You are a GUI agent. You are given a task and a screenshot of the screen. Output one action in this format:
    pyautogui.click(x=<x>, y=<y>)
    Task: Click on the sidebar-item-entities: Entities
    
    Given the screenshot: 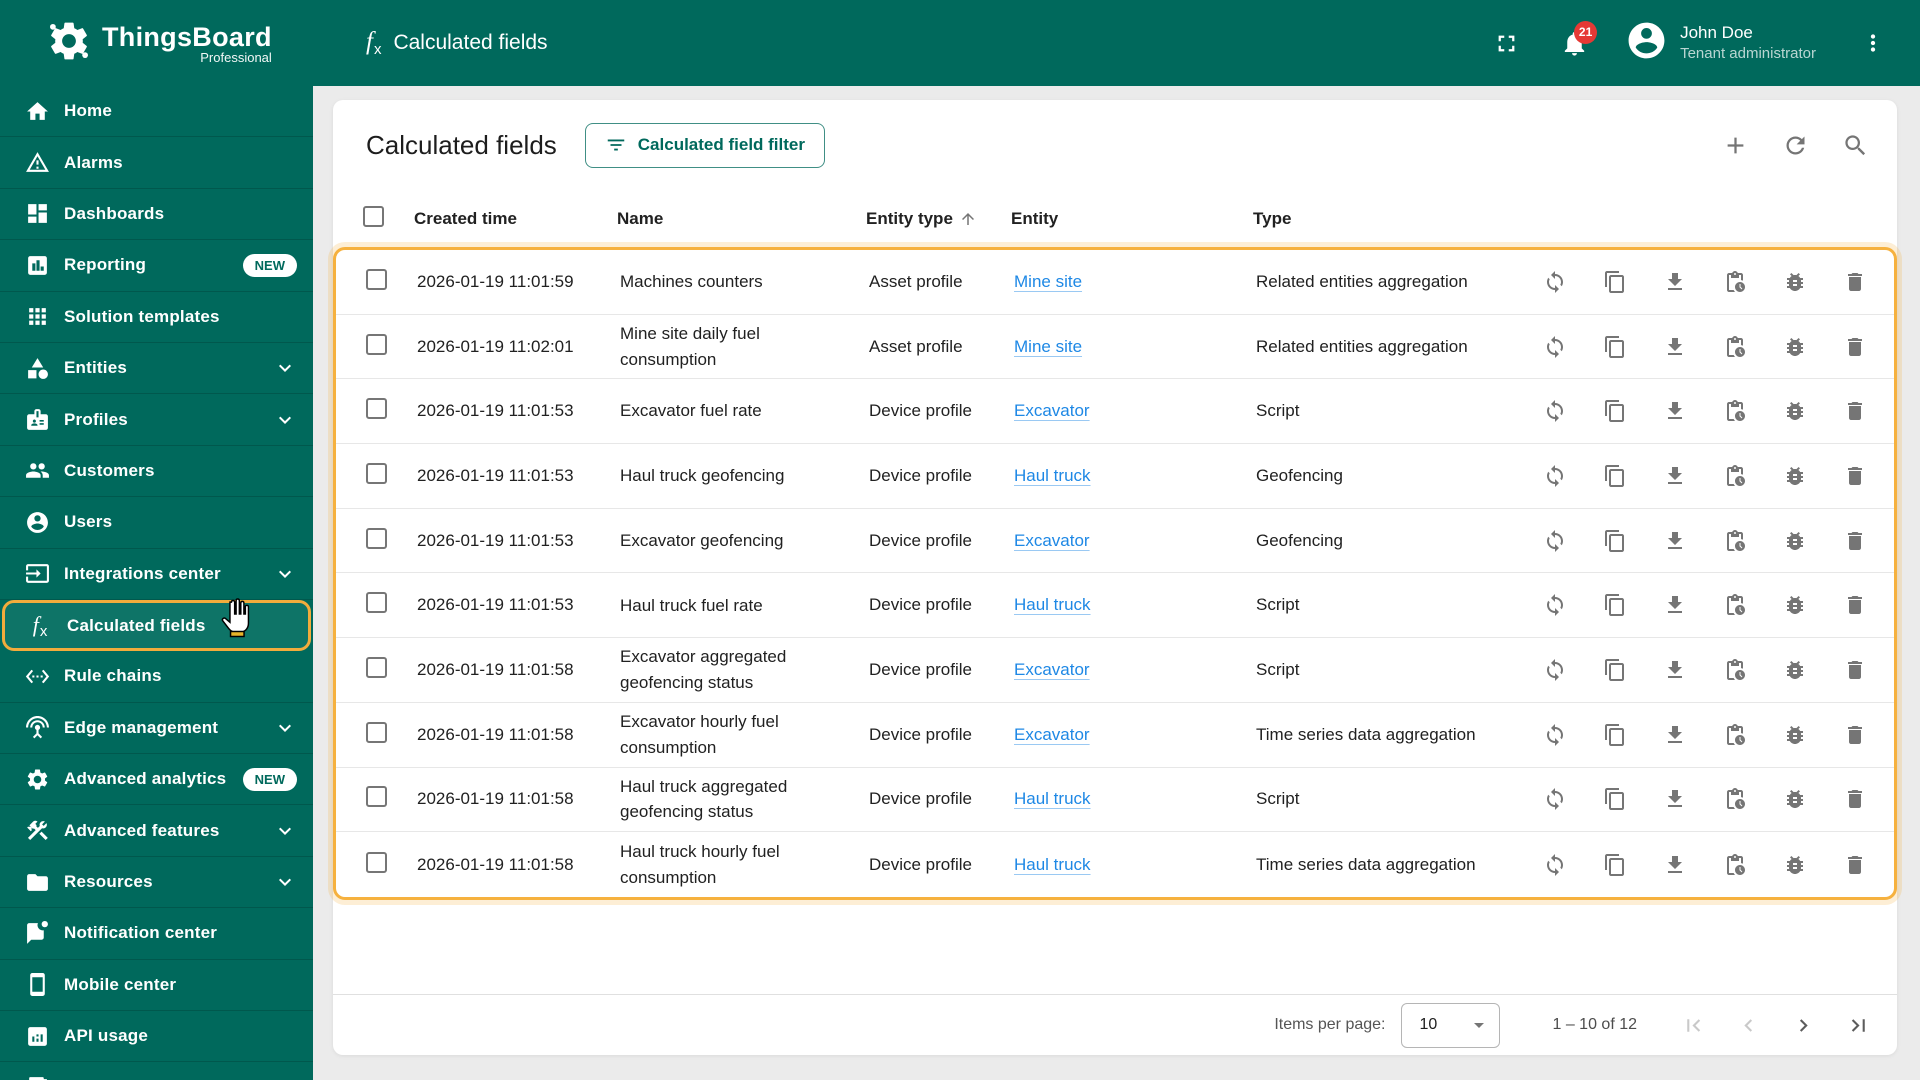 What is the action you would take?
    pyautogui.click(x=156, y=369)
    